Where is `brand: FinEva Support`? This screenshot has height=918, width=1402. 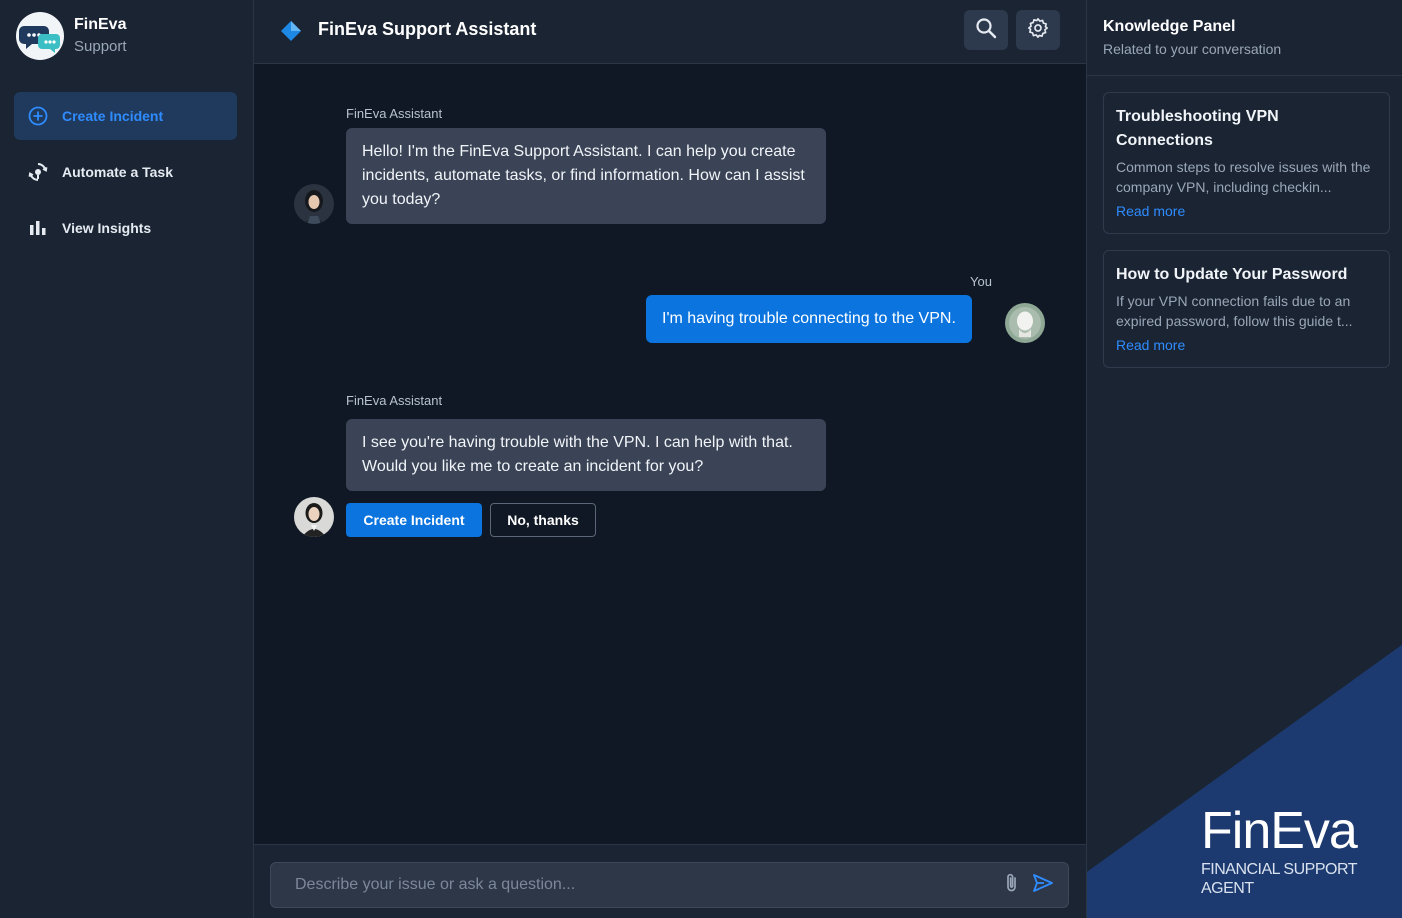 brand: FinEva Support is located at coordinates (71, 36).